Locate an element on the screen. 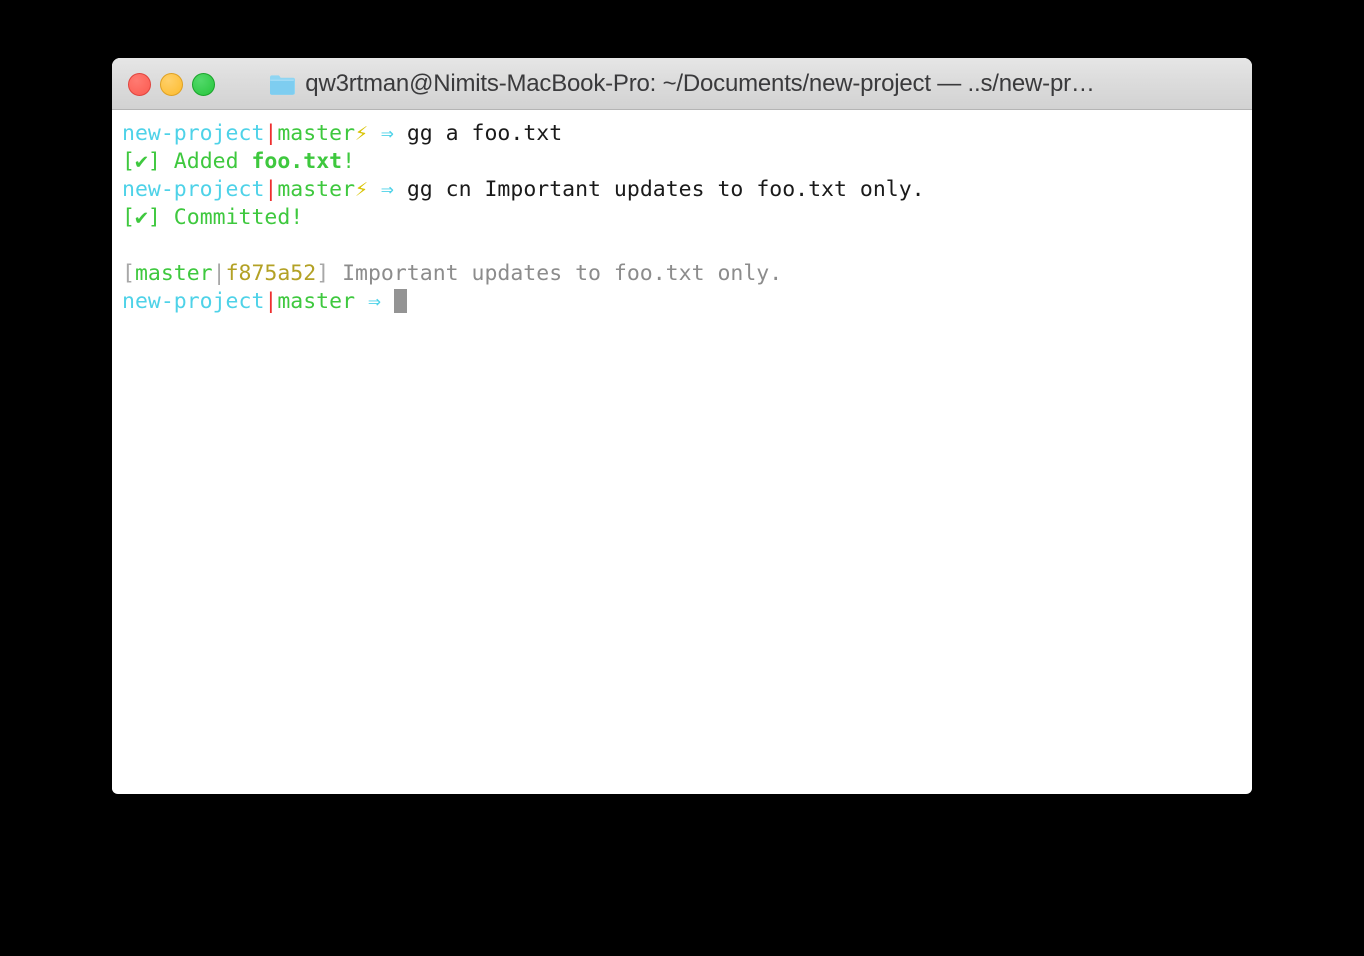  commit-branch: master is located at coordinates (173, 273).